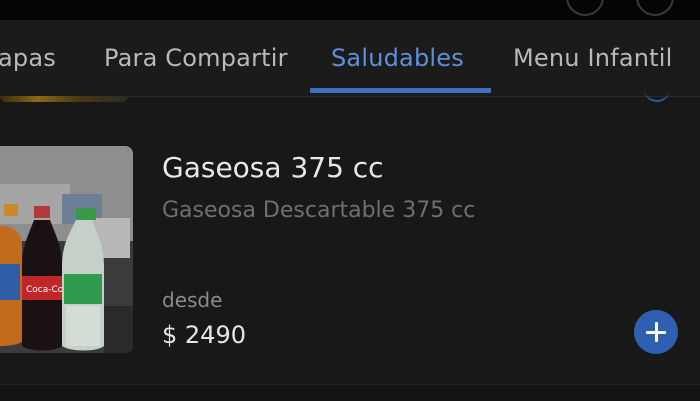 Image resolution: width=700 pixels, height=401 pixels. Describe the element at coordinates (204, 335) in the screenshot. I see `product-price: $ 2490` at that location.